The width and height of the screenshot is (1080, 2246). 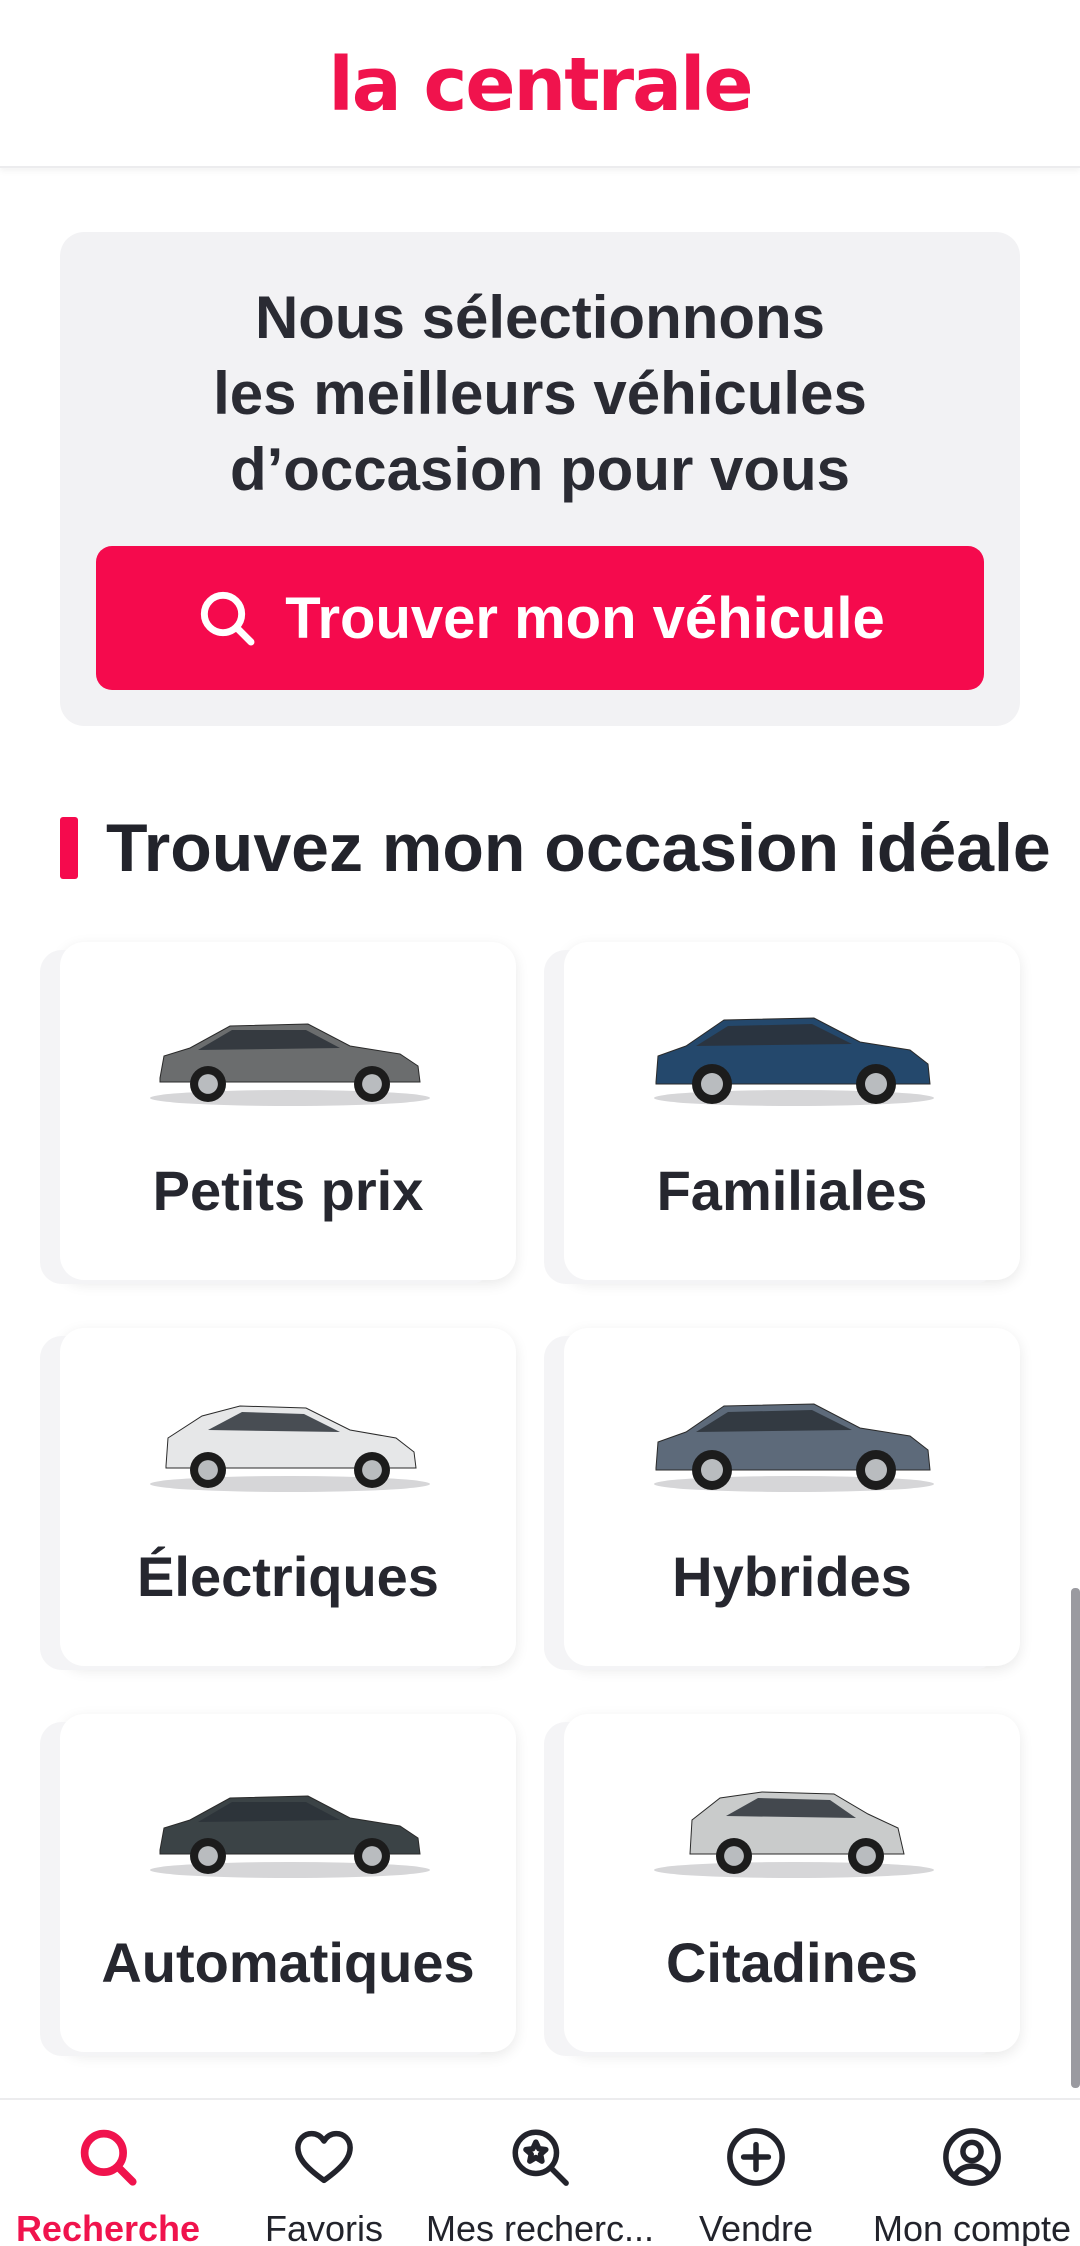 What do you see at coordinates (792, 1962) in the screenshot?
I see `category-label: Citadines` at bounding box center [792, 1962].